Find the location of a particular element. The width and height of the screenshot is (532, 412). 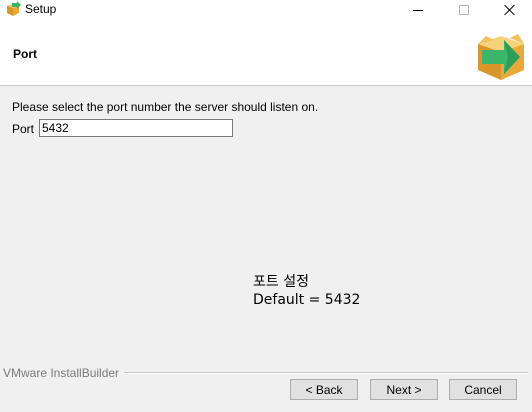

close-icon is located at coordinates (510, 10).